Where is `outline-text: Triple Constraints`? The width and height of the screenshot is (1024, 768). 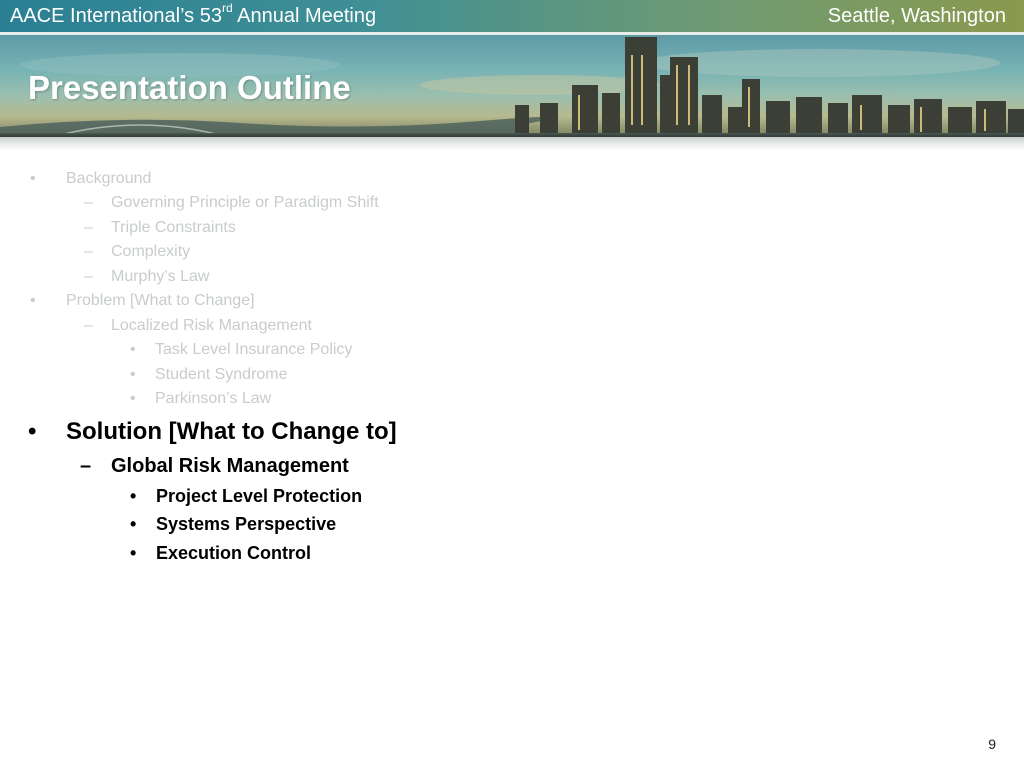 outline-text: Triple Constraints is located at coordinates (173, 227).